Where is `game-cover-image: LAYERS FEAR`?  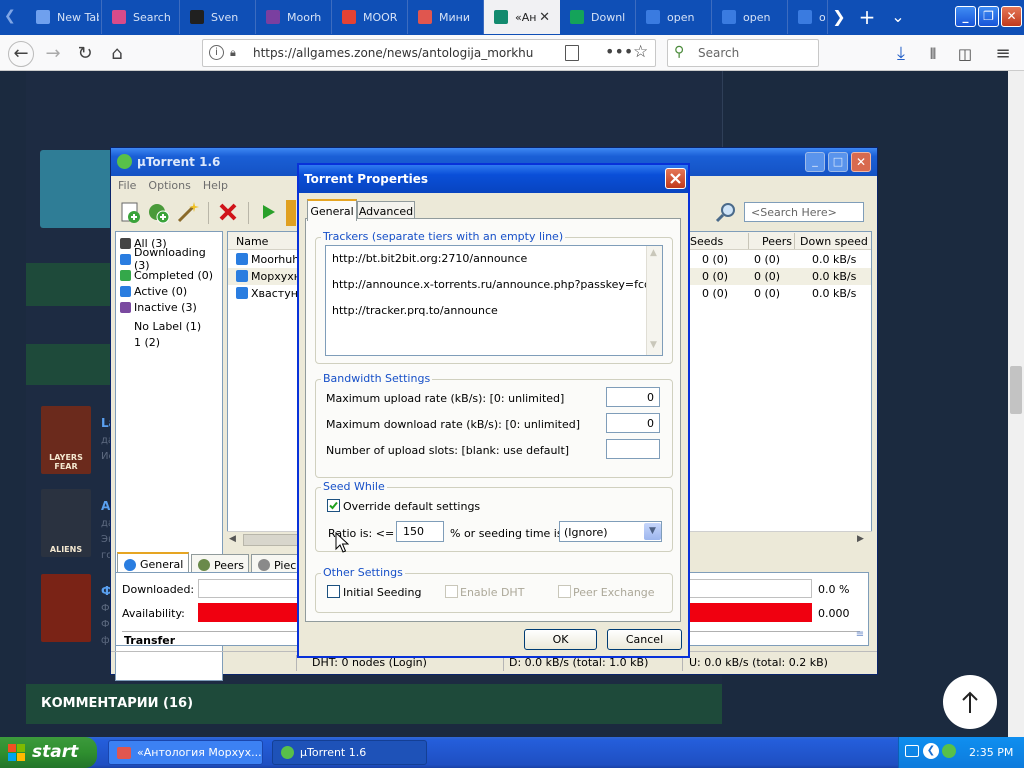
game-cover-image: LAYERS FEAR is located at coordinates (66, 440).